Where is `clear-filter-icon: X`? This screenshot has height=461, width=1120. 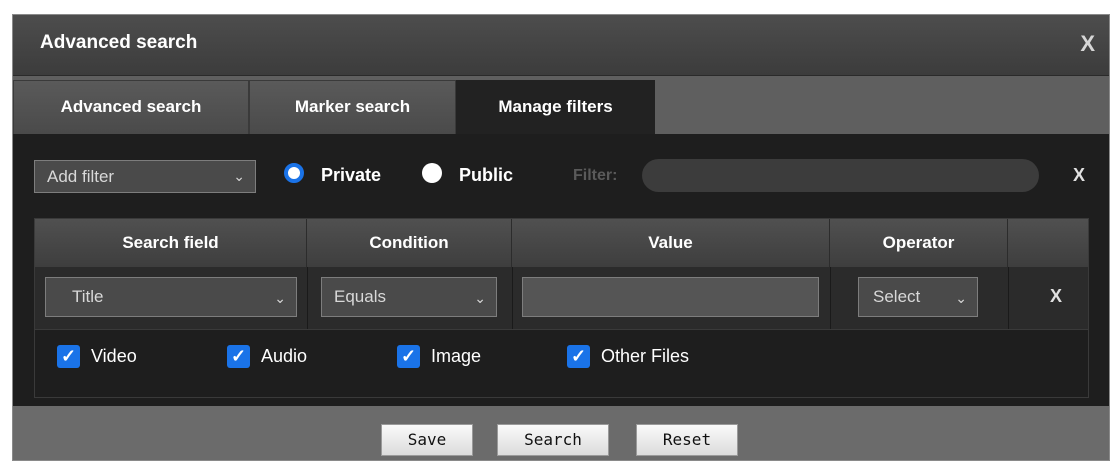
clear-filter-icon: X is located at coordinates (1079, 175).